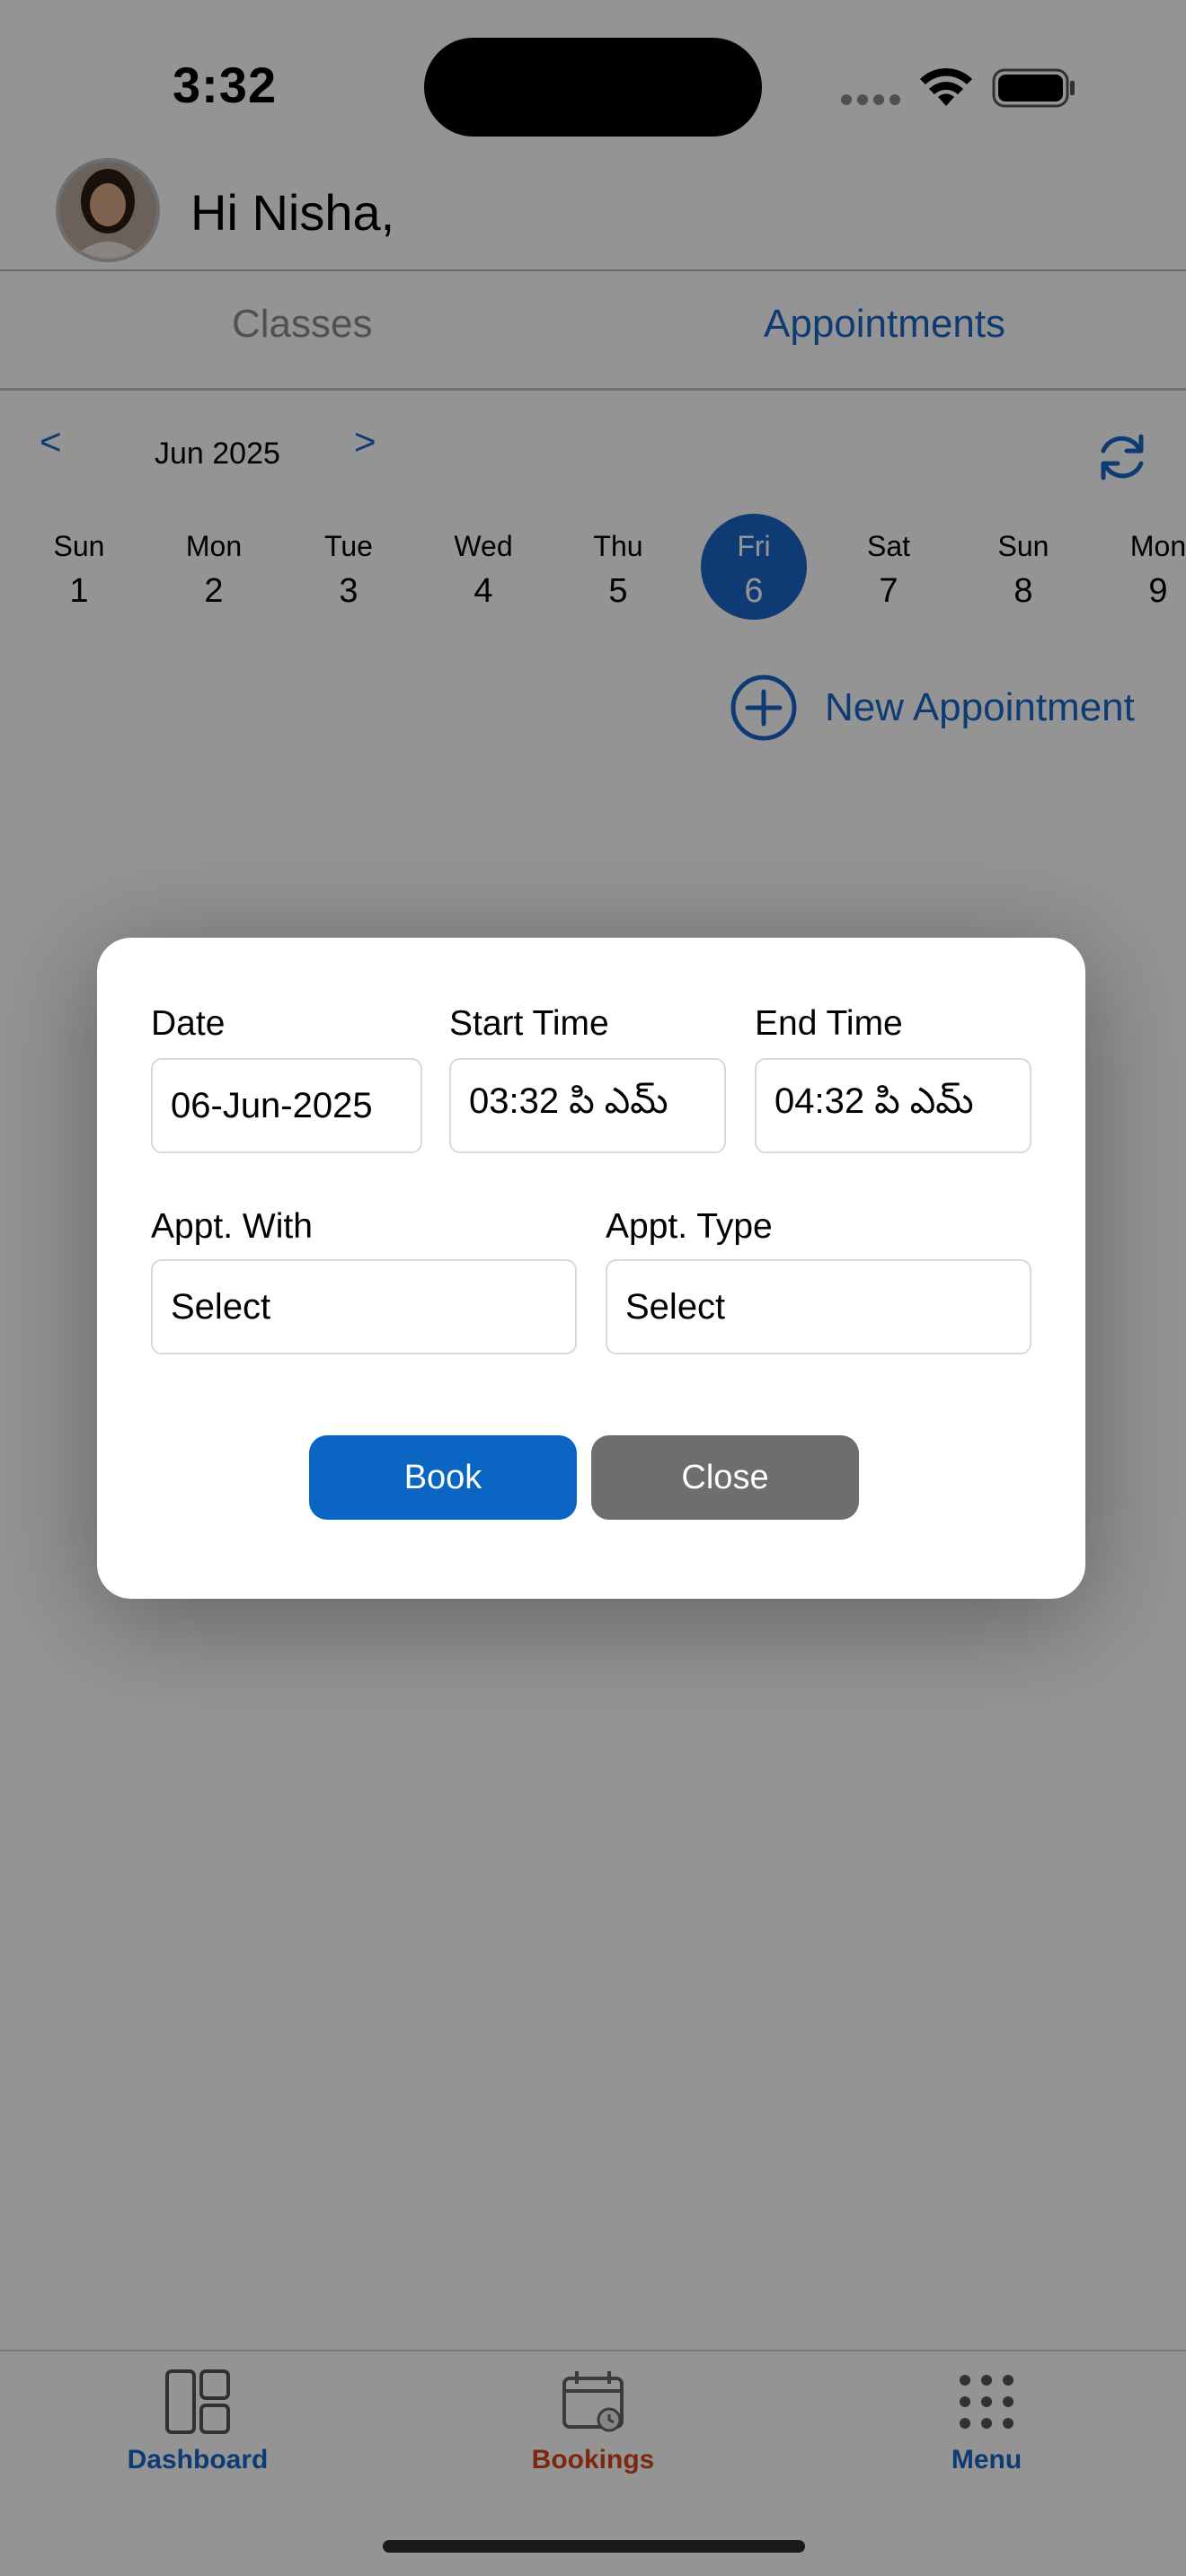 Image resolution: width=1186 pixels, height=2576 pixels. I want to click on date-field: 06-Jun-2025, so click(286, 1105).